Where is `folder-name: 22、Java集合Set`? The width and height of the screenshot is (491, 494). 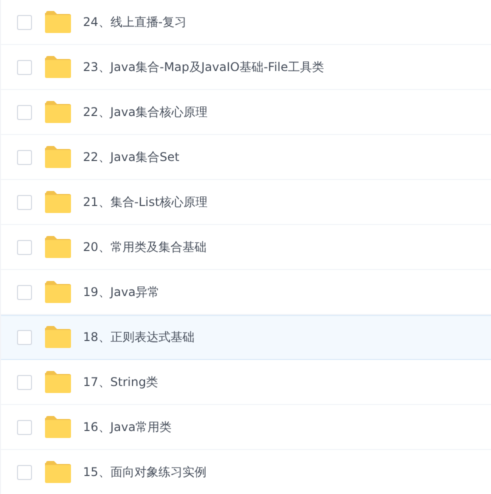
folder-name: 22、Java集合Set is located at coordinates (131, 157).